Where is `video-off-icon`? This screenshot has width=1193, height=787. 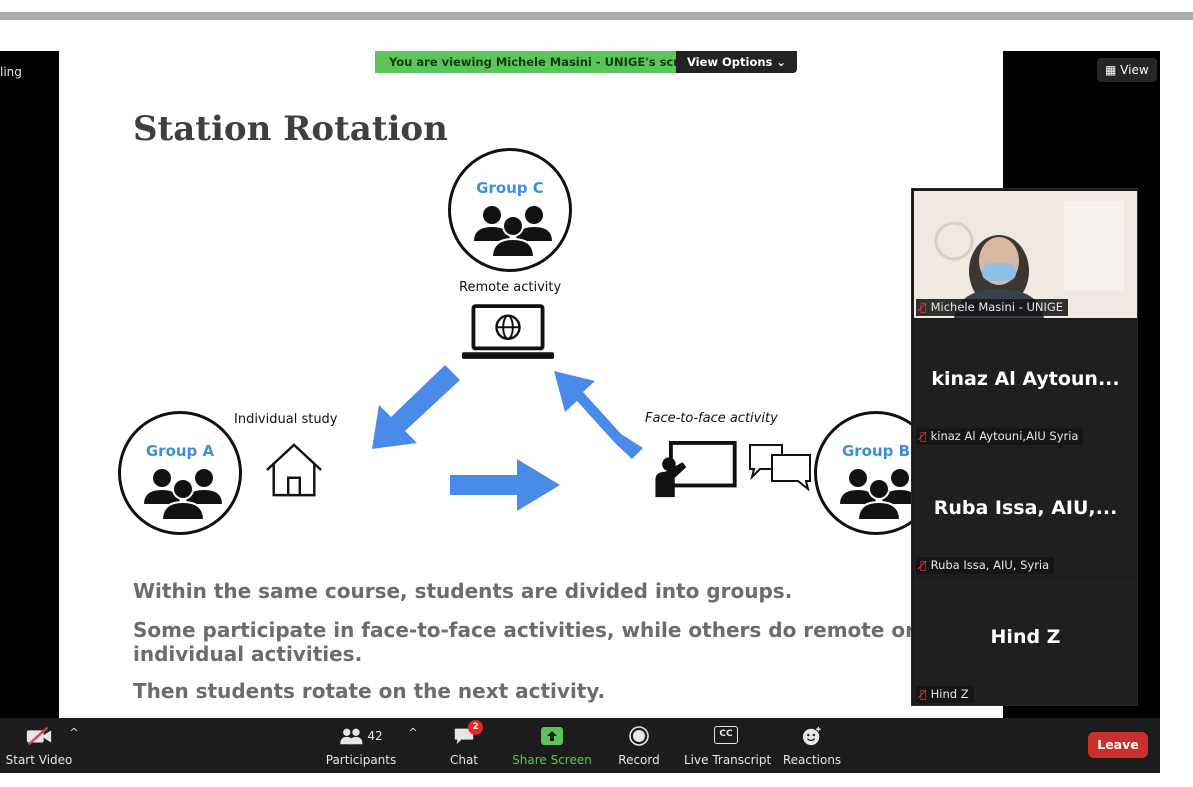
video-off-icon is located at coordinates (39, 736).